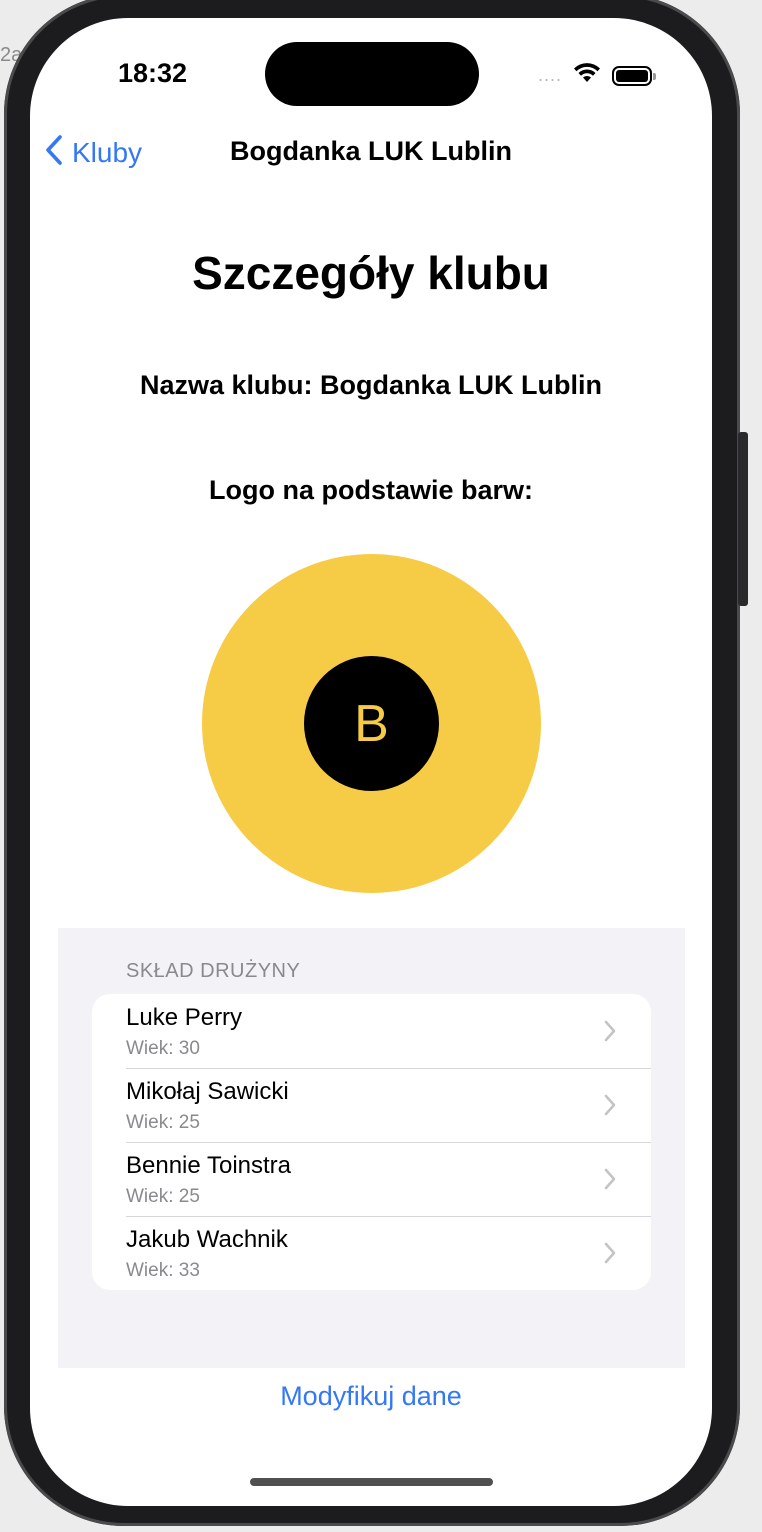  I want to click on player-row: Bennie Toinstra Wiek: 25, so click(371, 1179).